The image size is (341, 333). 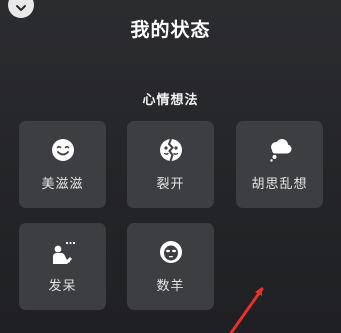 I want to click on status-tile-meizizi: 美滋滋, so click(x=62, y=164).